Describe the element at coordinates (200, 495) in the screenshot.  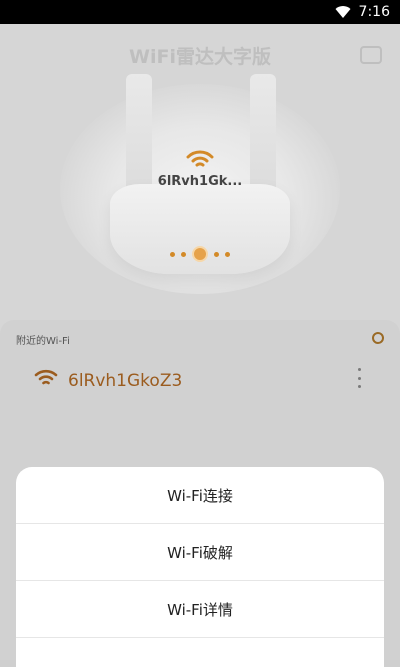
I see `menu-item-wifi-connect: Wi-Fi连接` at that location.